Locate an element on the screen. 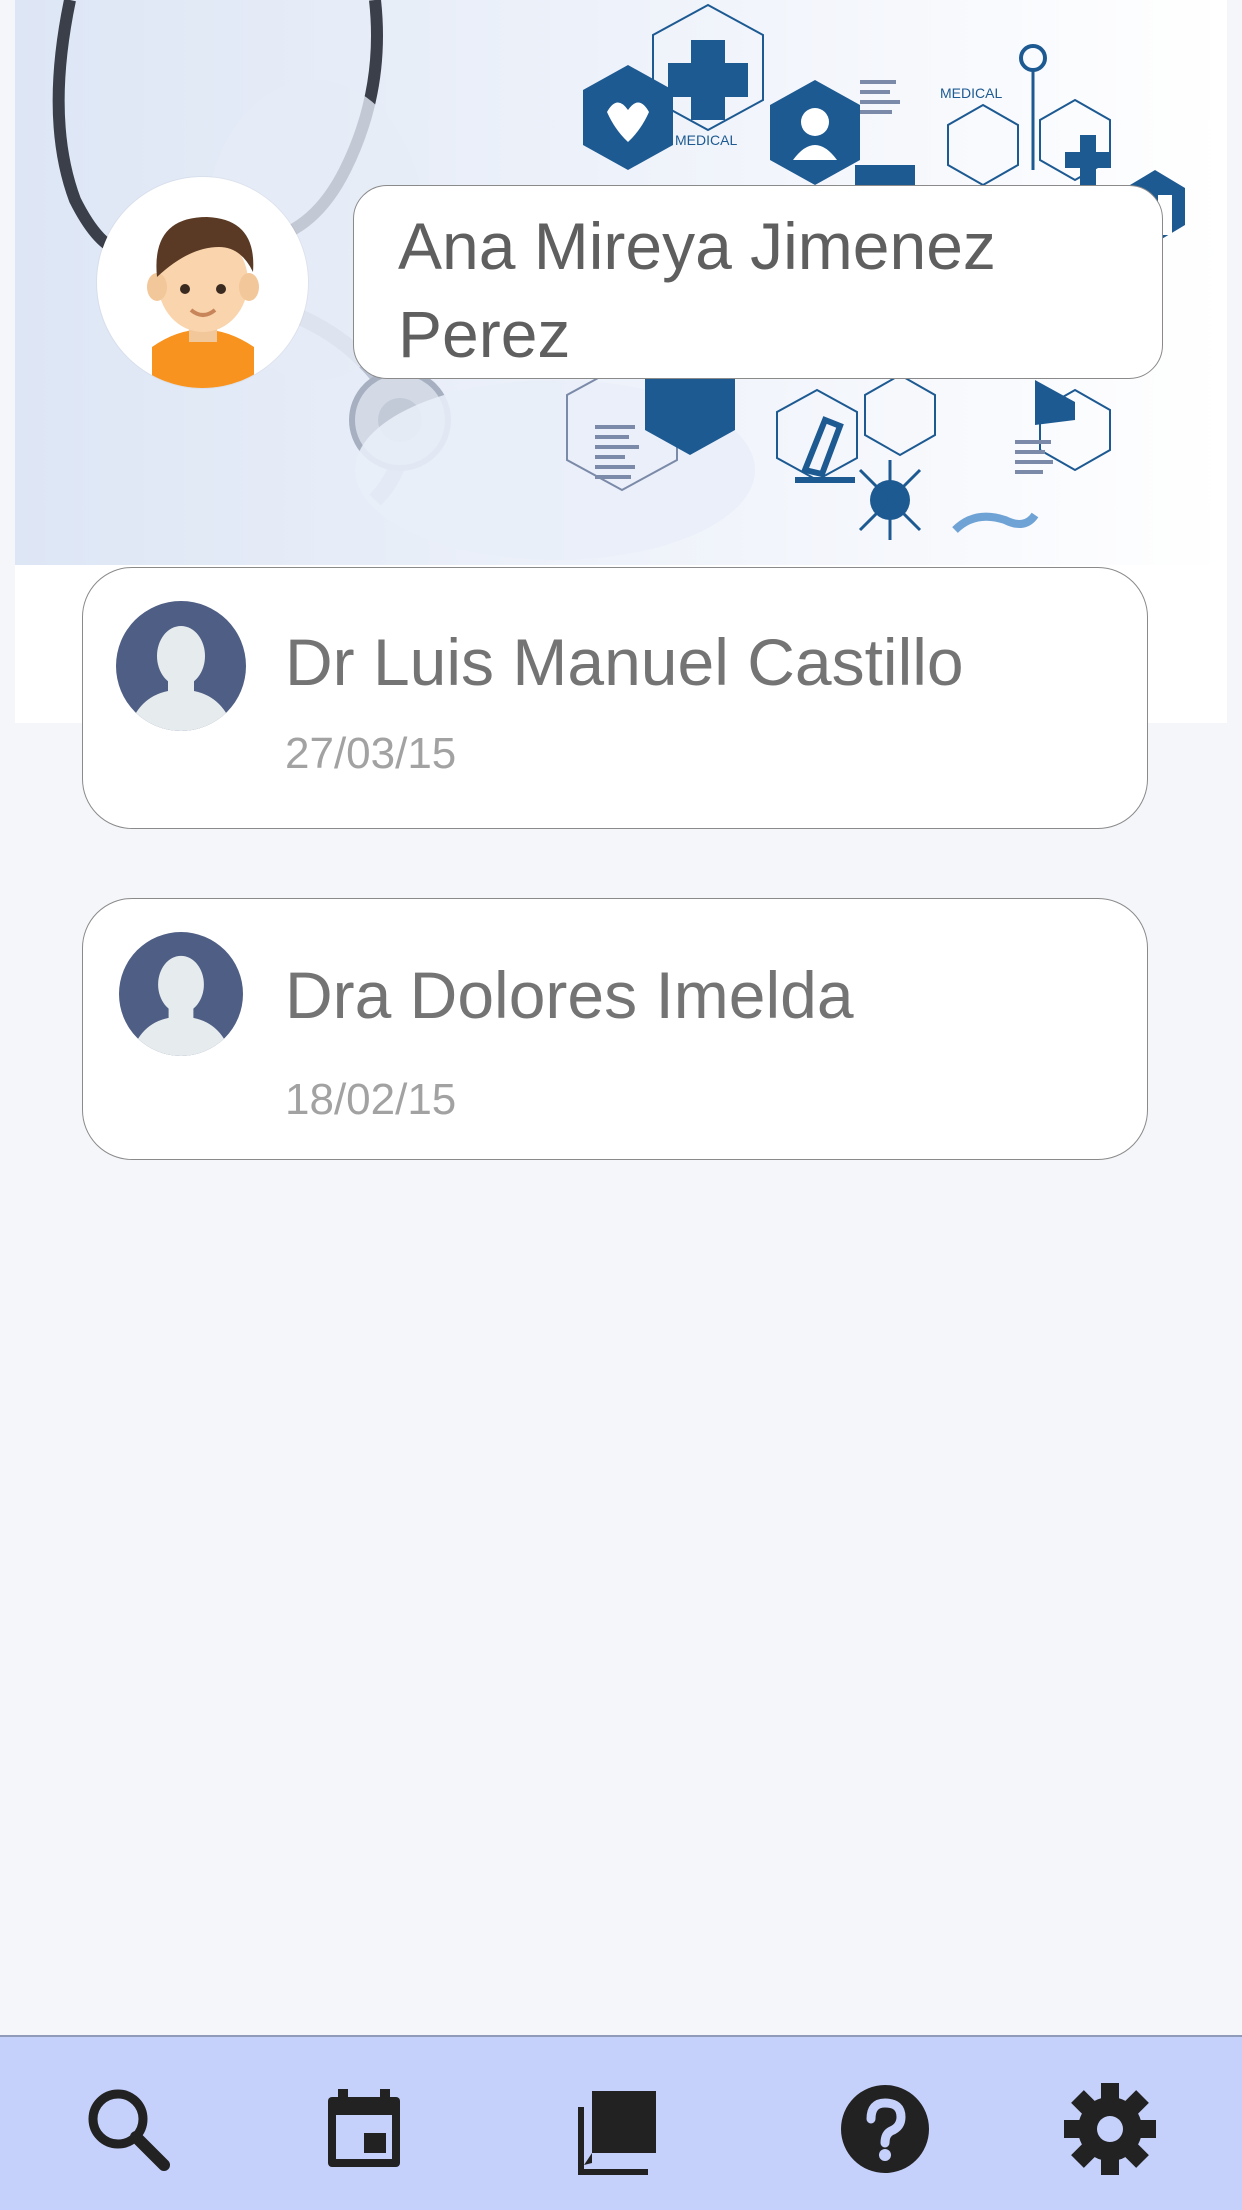 This screenshot has height=2210, width=1242. search-icon is located at coordinates (129, 2130).